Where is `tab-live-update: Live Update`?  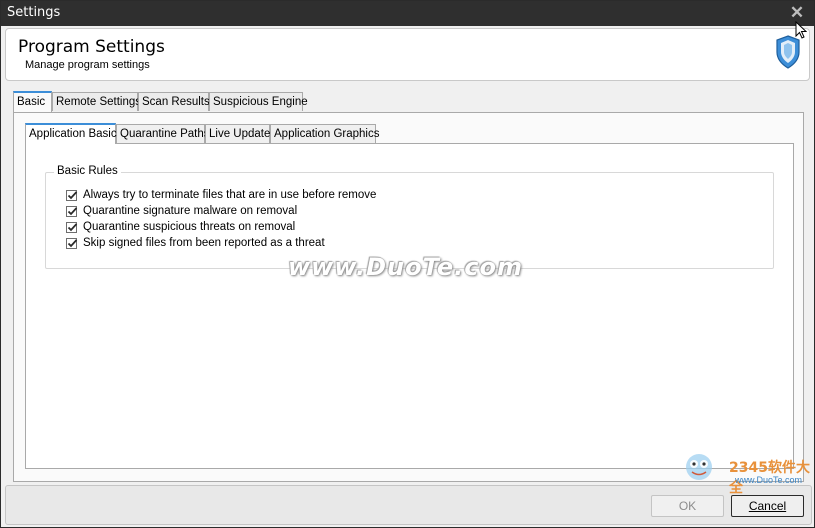
tab-live-update: Live Update is located at coordinates (237, 133).